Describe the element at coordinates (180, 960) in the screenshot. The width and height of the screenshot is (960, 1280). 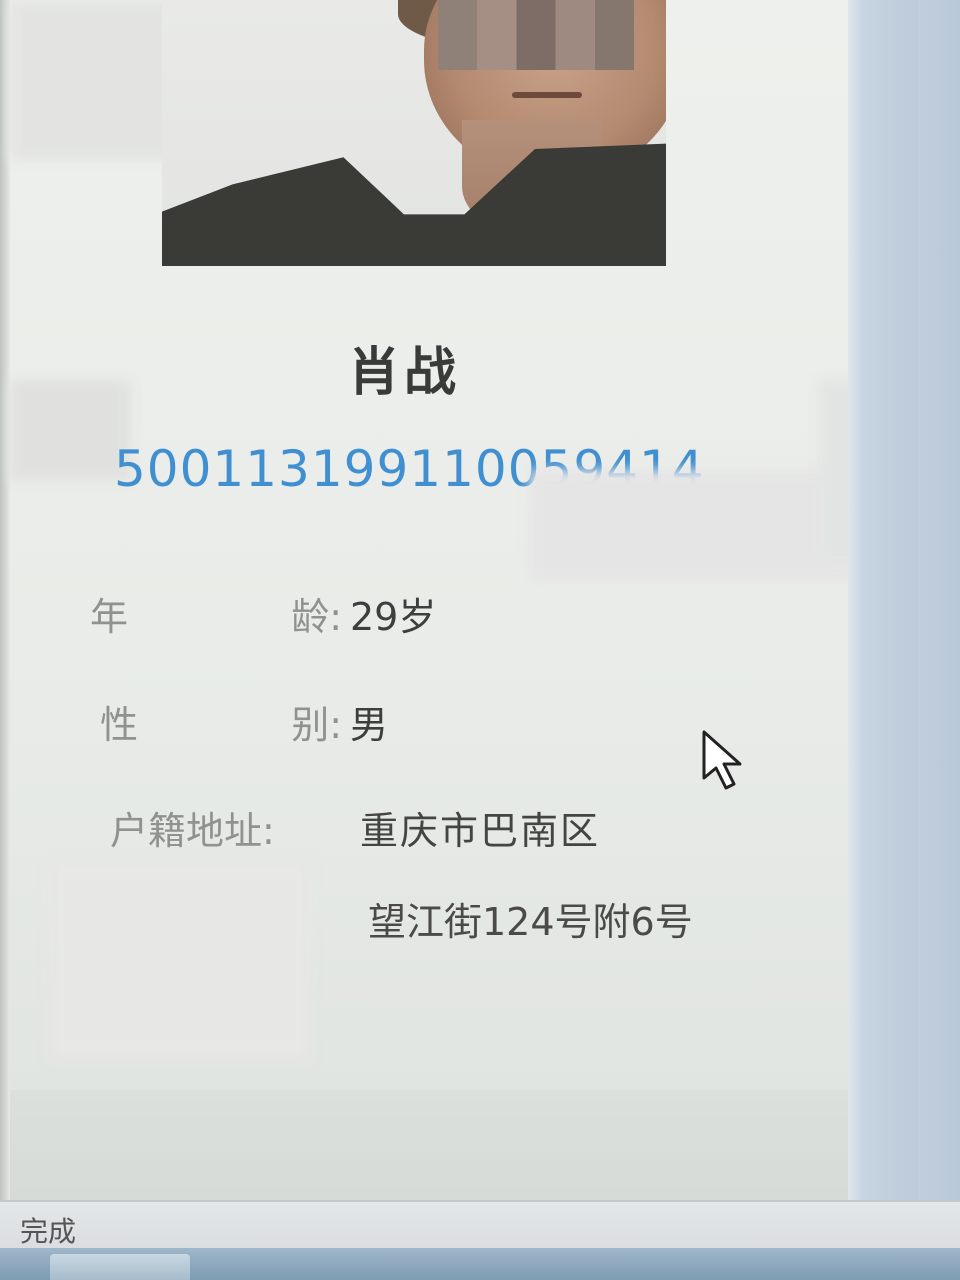
I see `blurred-label-region` at that location.